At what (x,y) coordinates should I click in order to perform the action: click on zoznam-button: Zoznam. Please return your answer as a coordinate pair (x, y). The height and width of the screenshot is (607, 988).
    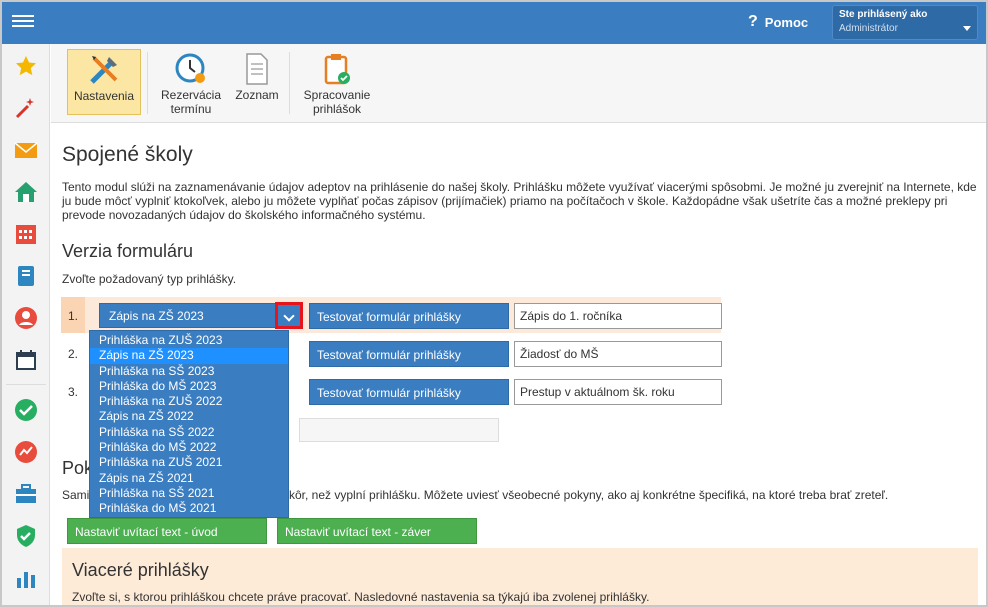
    Looking at the image, I should click on (257, 82).